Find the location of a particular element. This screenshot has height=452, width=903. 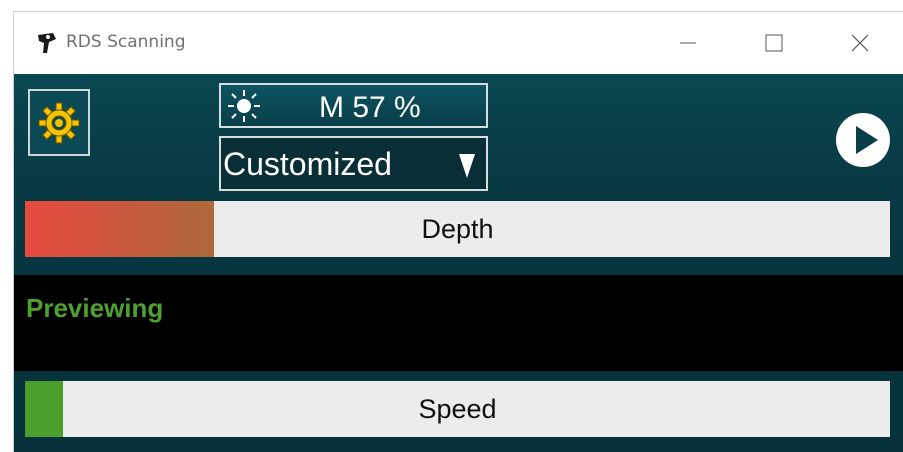

brightness-value: M 57 % is located at coordinates (370, 107).